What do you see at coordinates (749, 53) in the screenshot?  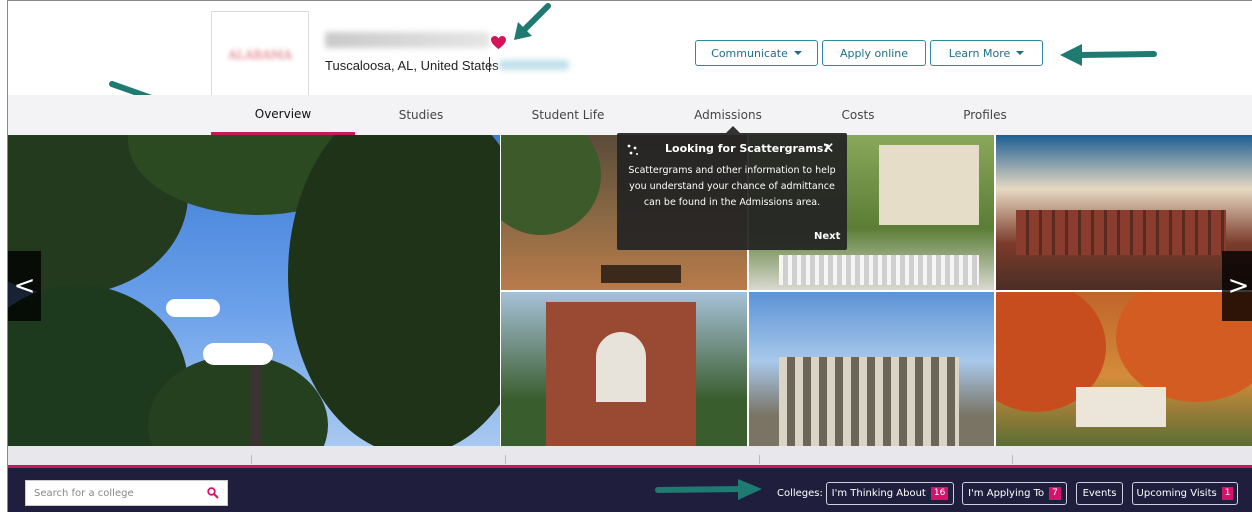 I see `communicate-label: Communicate` at bounding box center [749, 53].